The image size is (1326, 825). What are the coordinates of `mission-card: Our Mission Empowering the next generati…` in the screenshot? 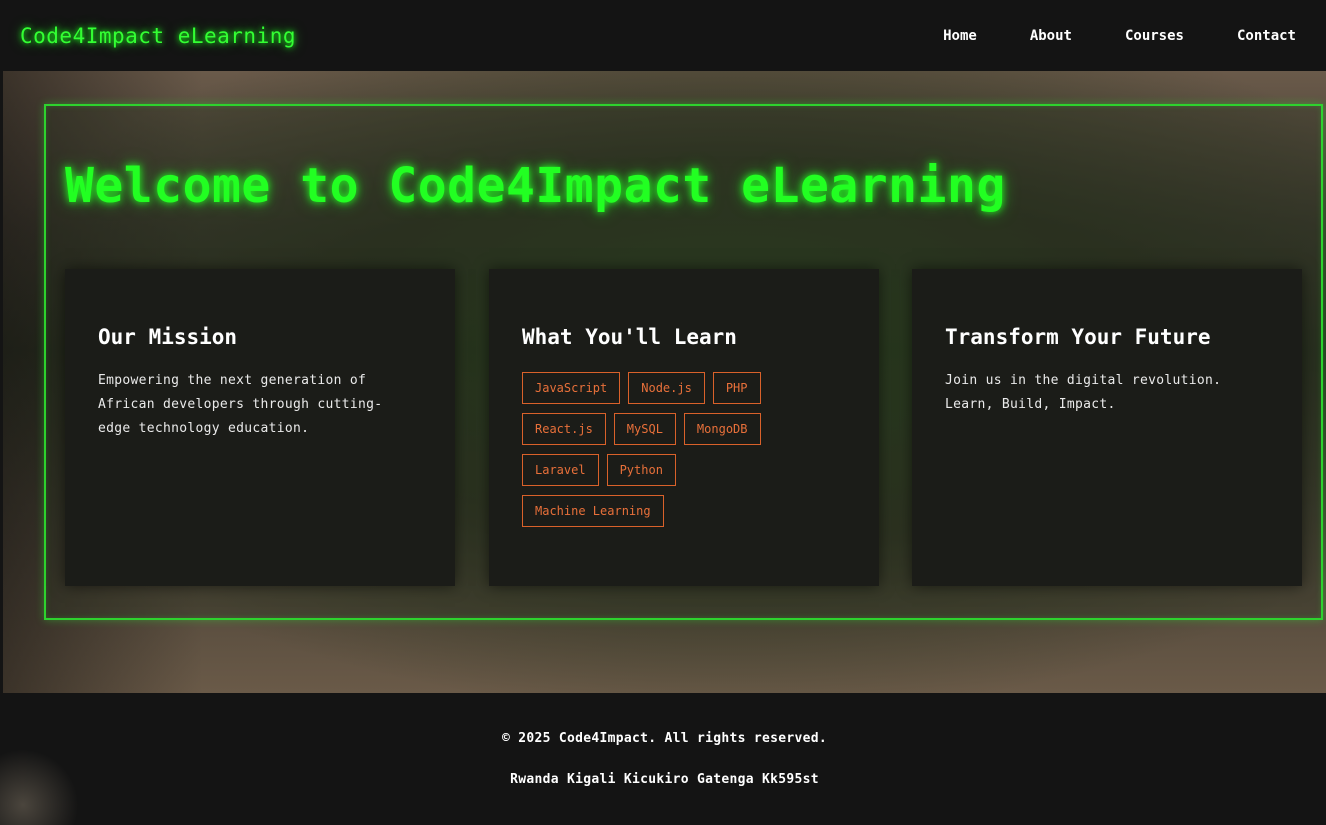 It's located at (260, 427).